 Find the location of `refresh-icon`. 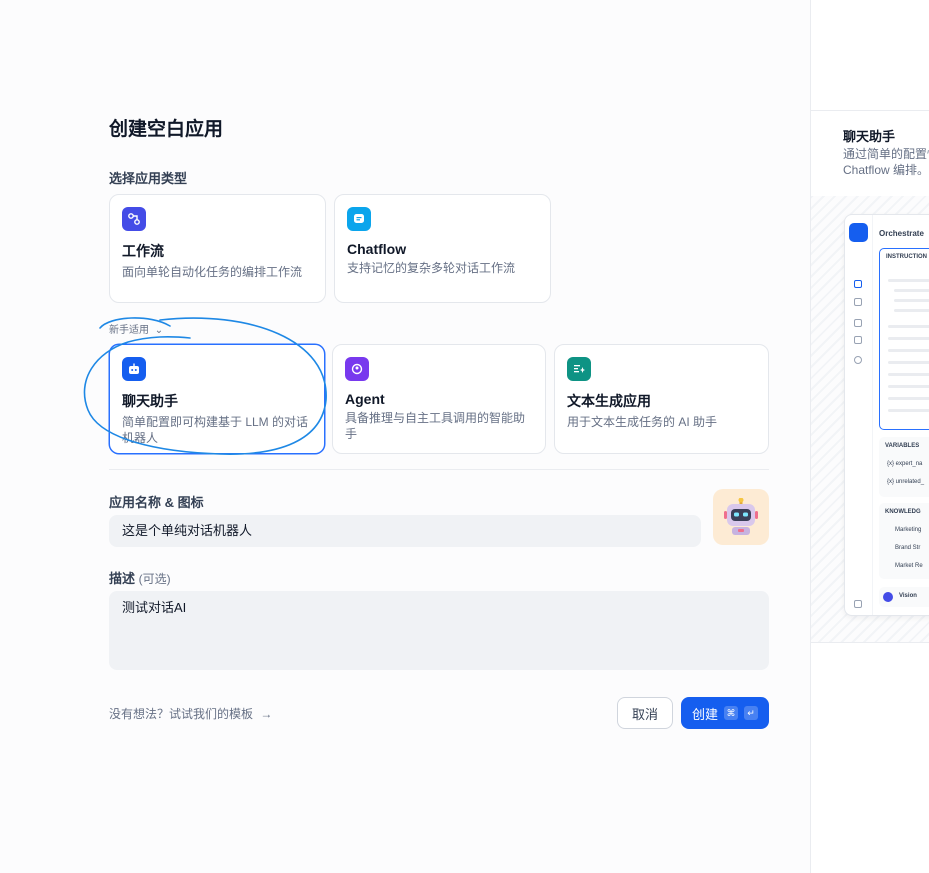

refresh-icon is located at coordinates (858, 340).